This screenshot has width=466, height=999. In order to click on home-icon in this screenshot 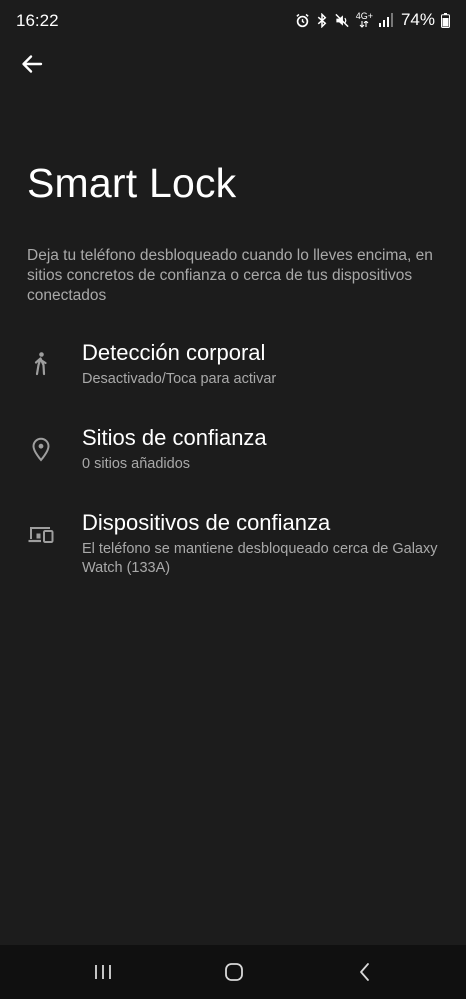, I will do `click(234, 972)`.